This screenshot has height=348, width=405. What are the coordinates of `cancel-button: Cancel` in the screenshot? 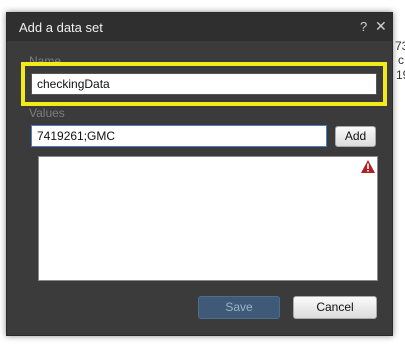 It's located at (335, 307).